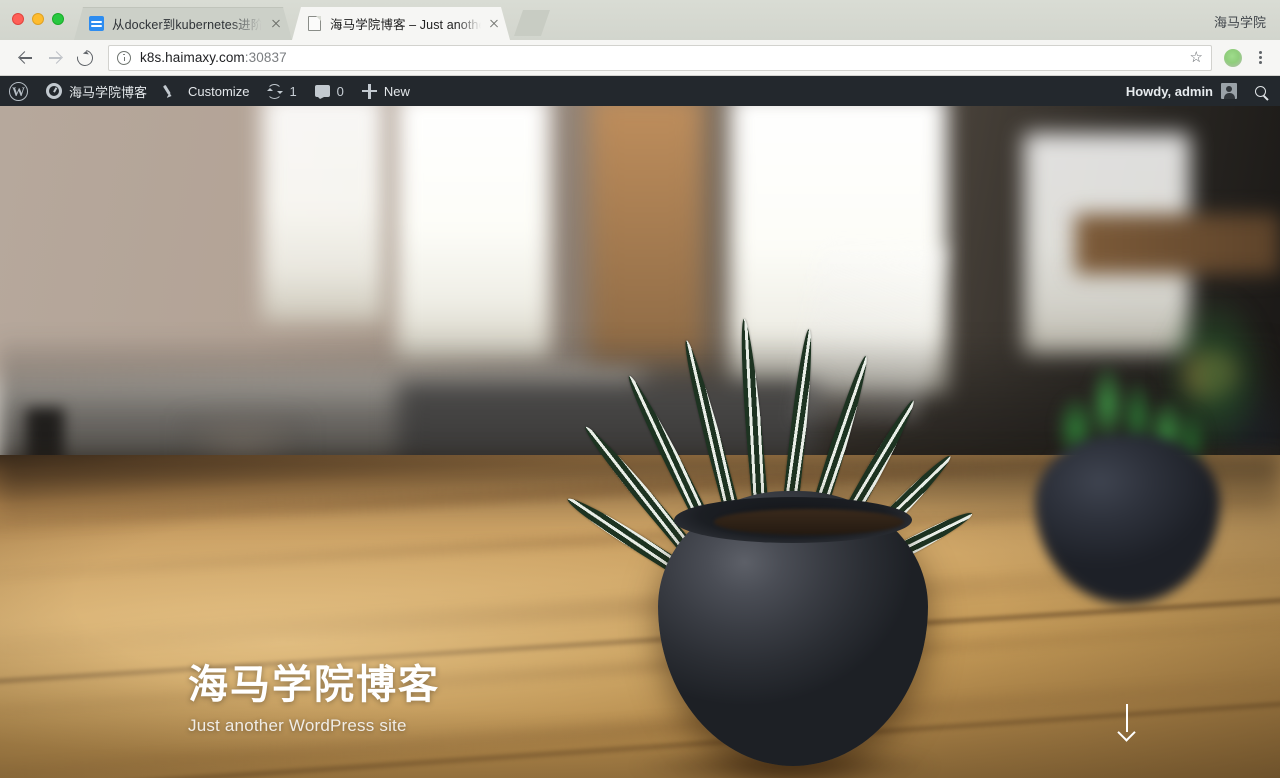 This screenshot has height=778, width=1280. I want to click on maximize-window-button, so click(58, 19).